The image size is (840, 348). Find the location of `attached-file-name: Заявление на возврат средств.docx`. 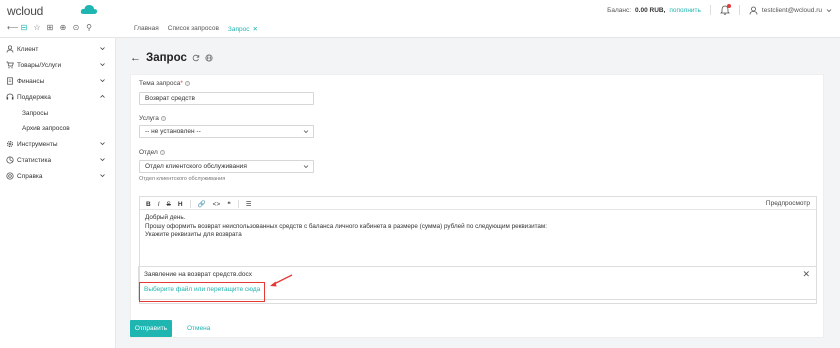

attached-file-name: Заявление на возврат средств.docx is located at coordinates (198, 274).